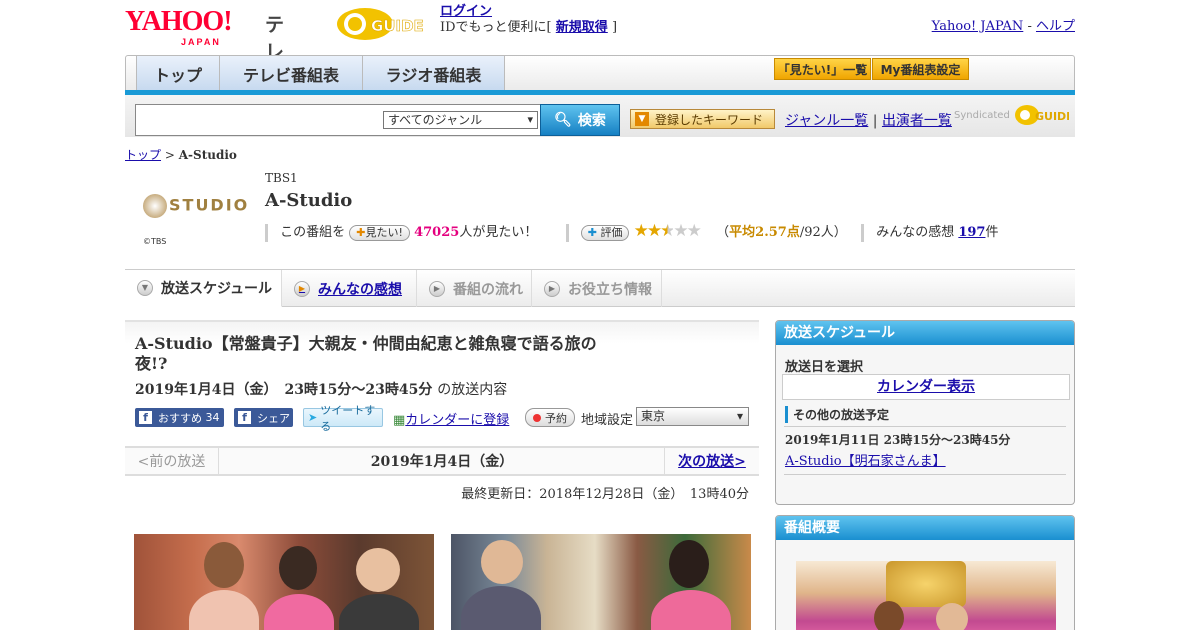  I want to click on stage-logo, so click(926, 584).